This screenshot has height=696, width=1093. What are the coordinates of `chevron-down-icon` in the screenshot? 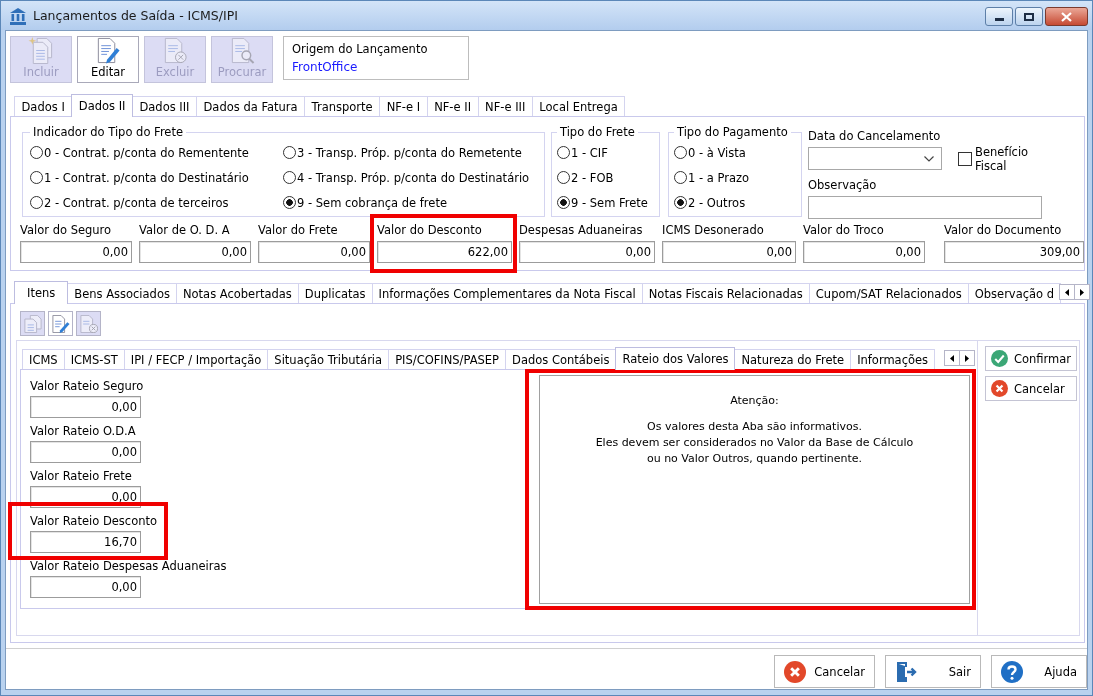 It's located at (929, 158).